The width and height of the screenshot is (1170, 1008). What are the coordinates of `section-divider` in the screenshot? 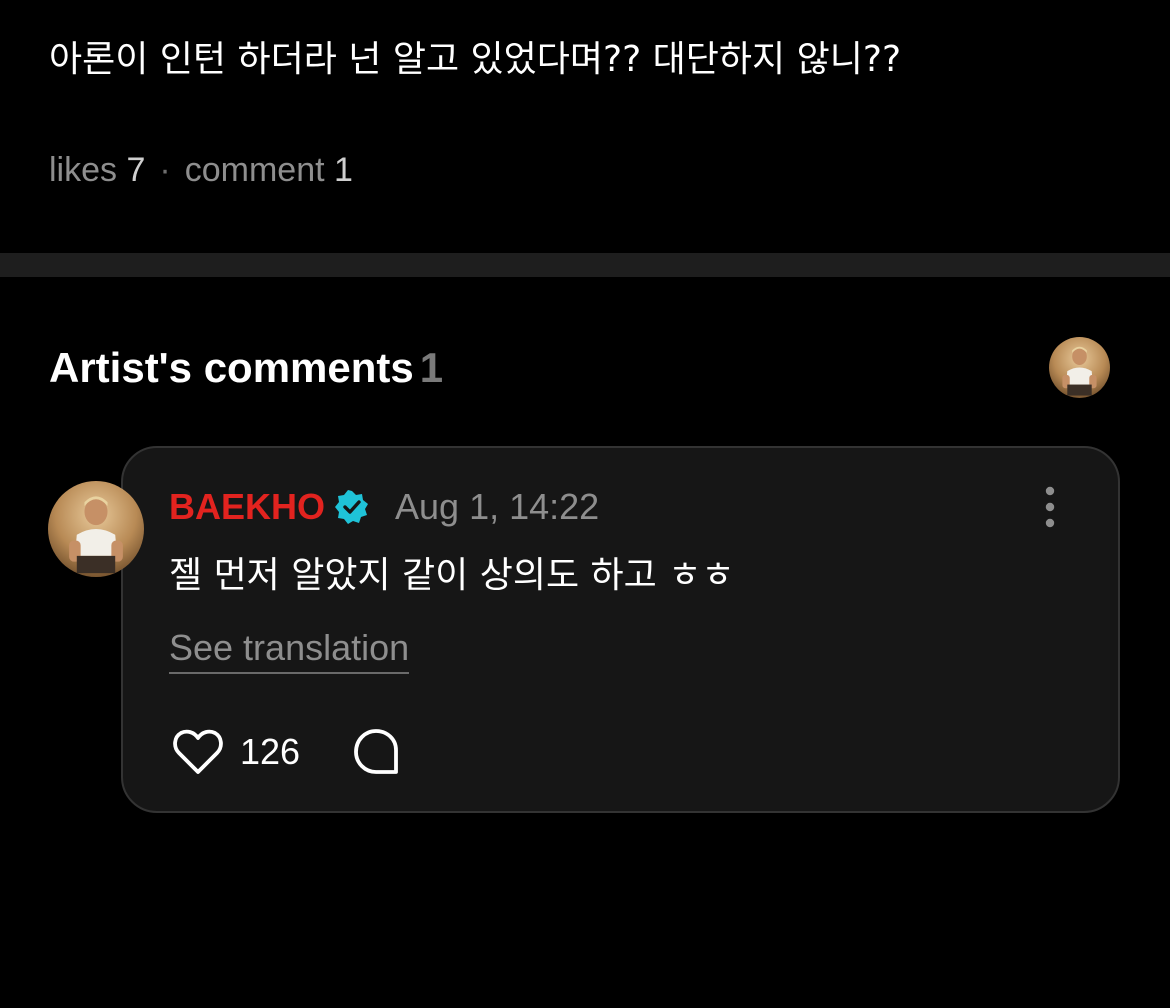 It's located at (585, 265).